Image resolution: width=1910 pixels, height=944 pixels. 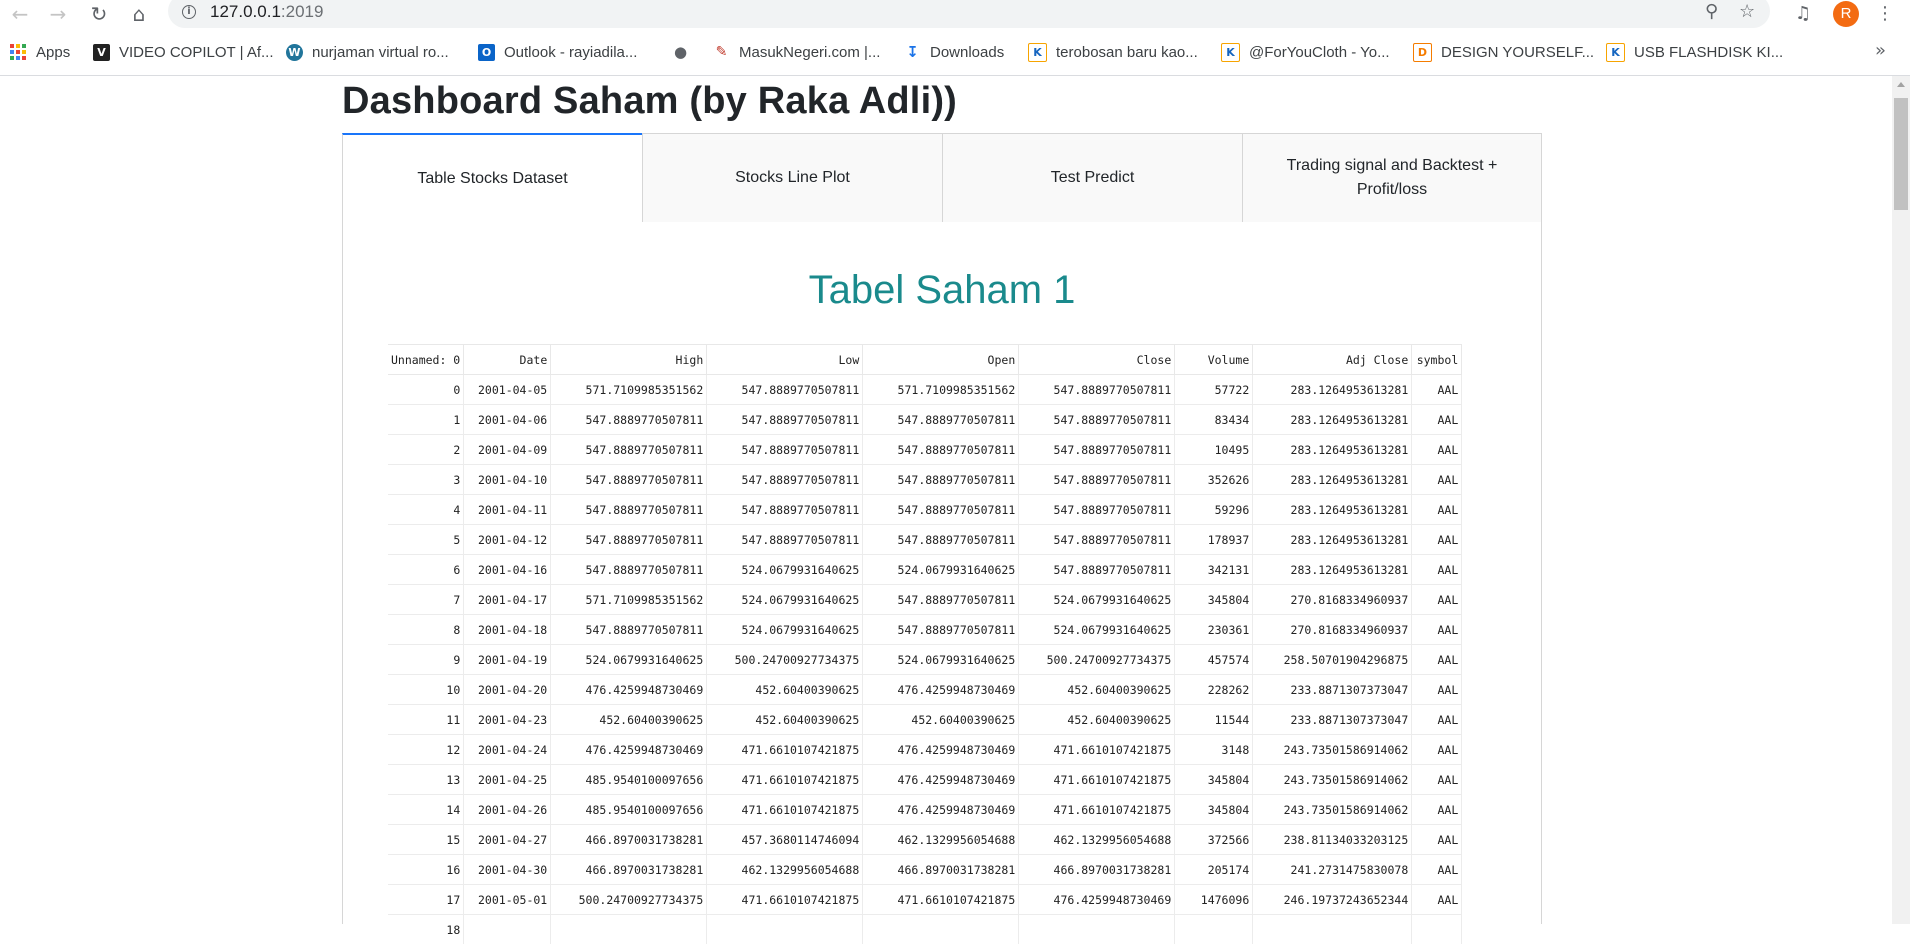 What do you see at coordinates (486, 52) in the screenshot?
I see `outlook-icon: O` at bounding box center [486, 52].